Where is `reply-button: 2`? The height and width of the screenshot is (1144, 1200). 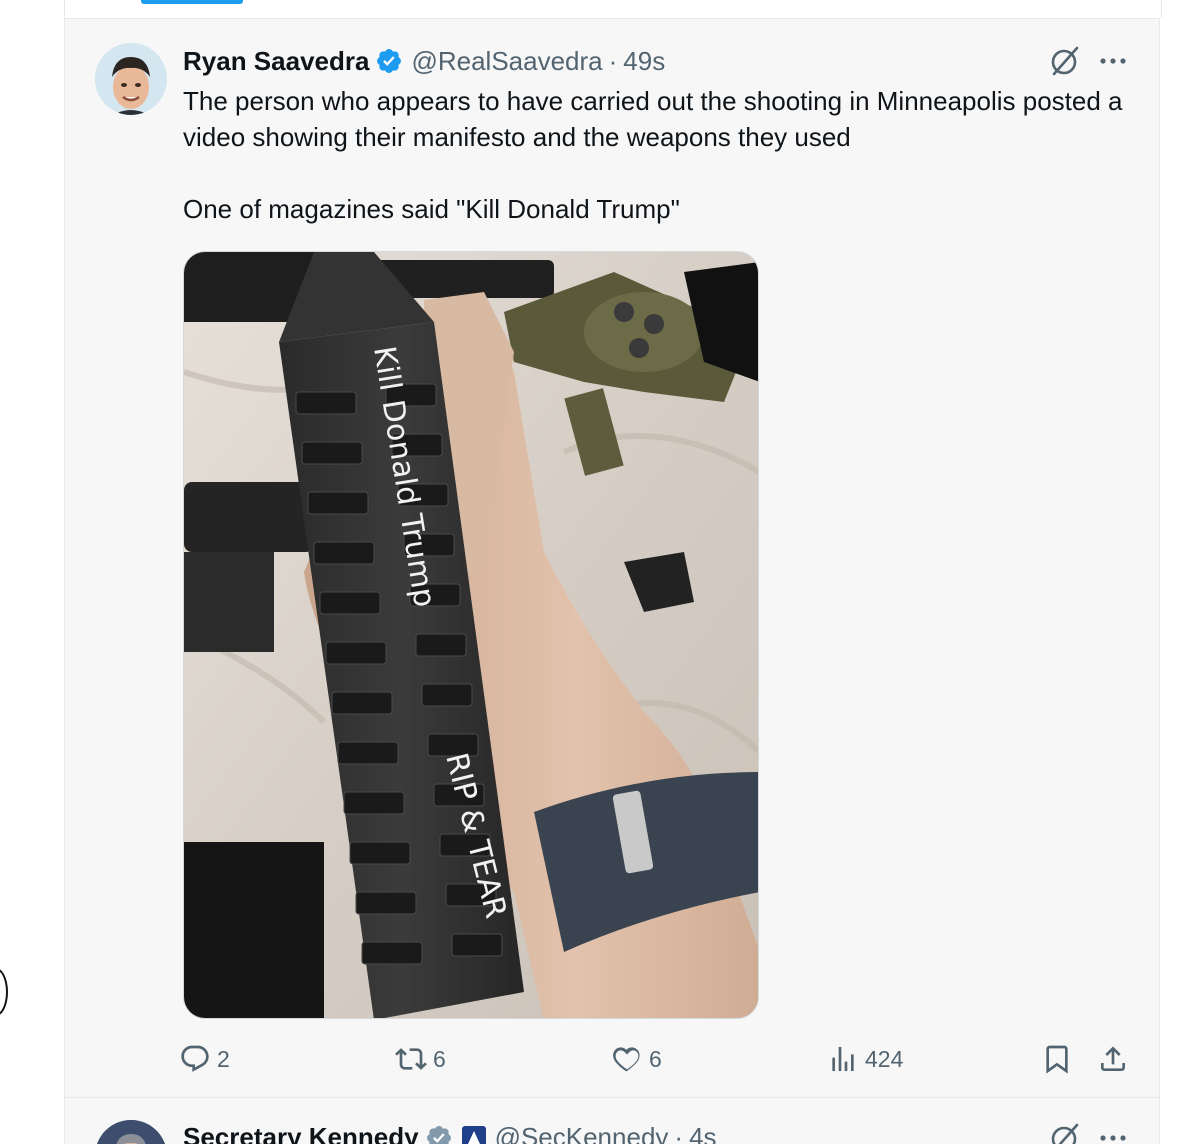
reply-button: 2 is located at coordinates (204, 1059).